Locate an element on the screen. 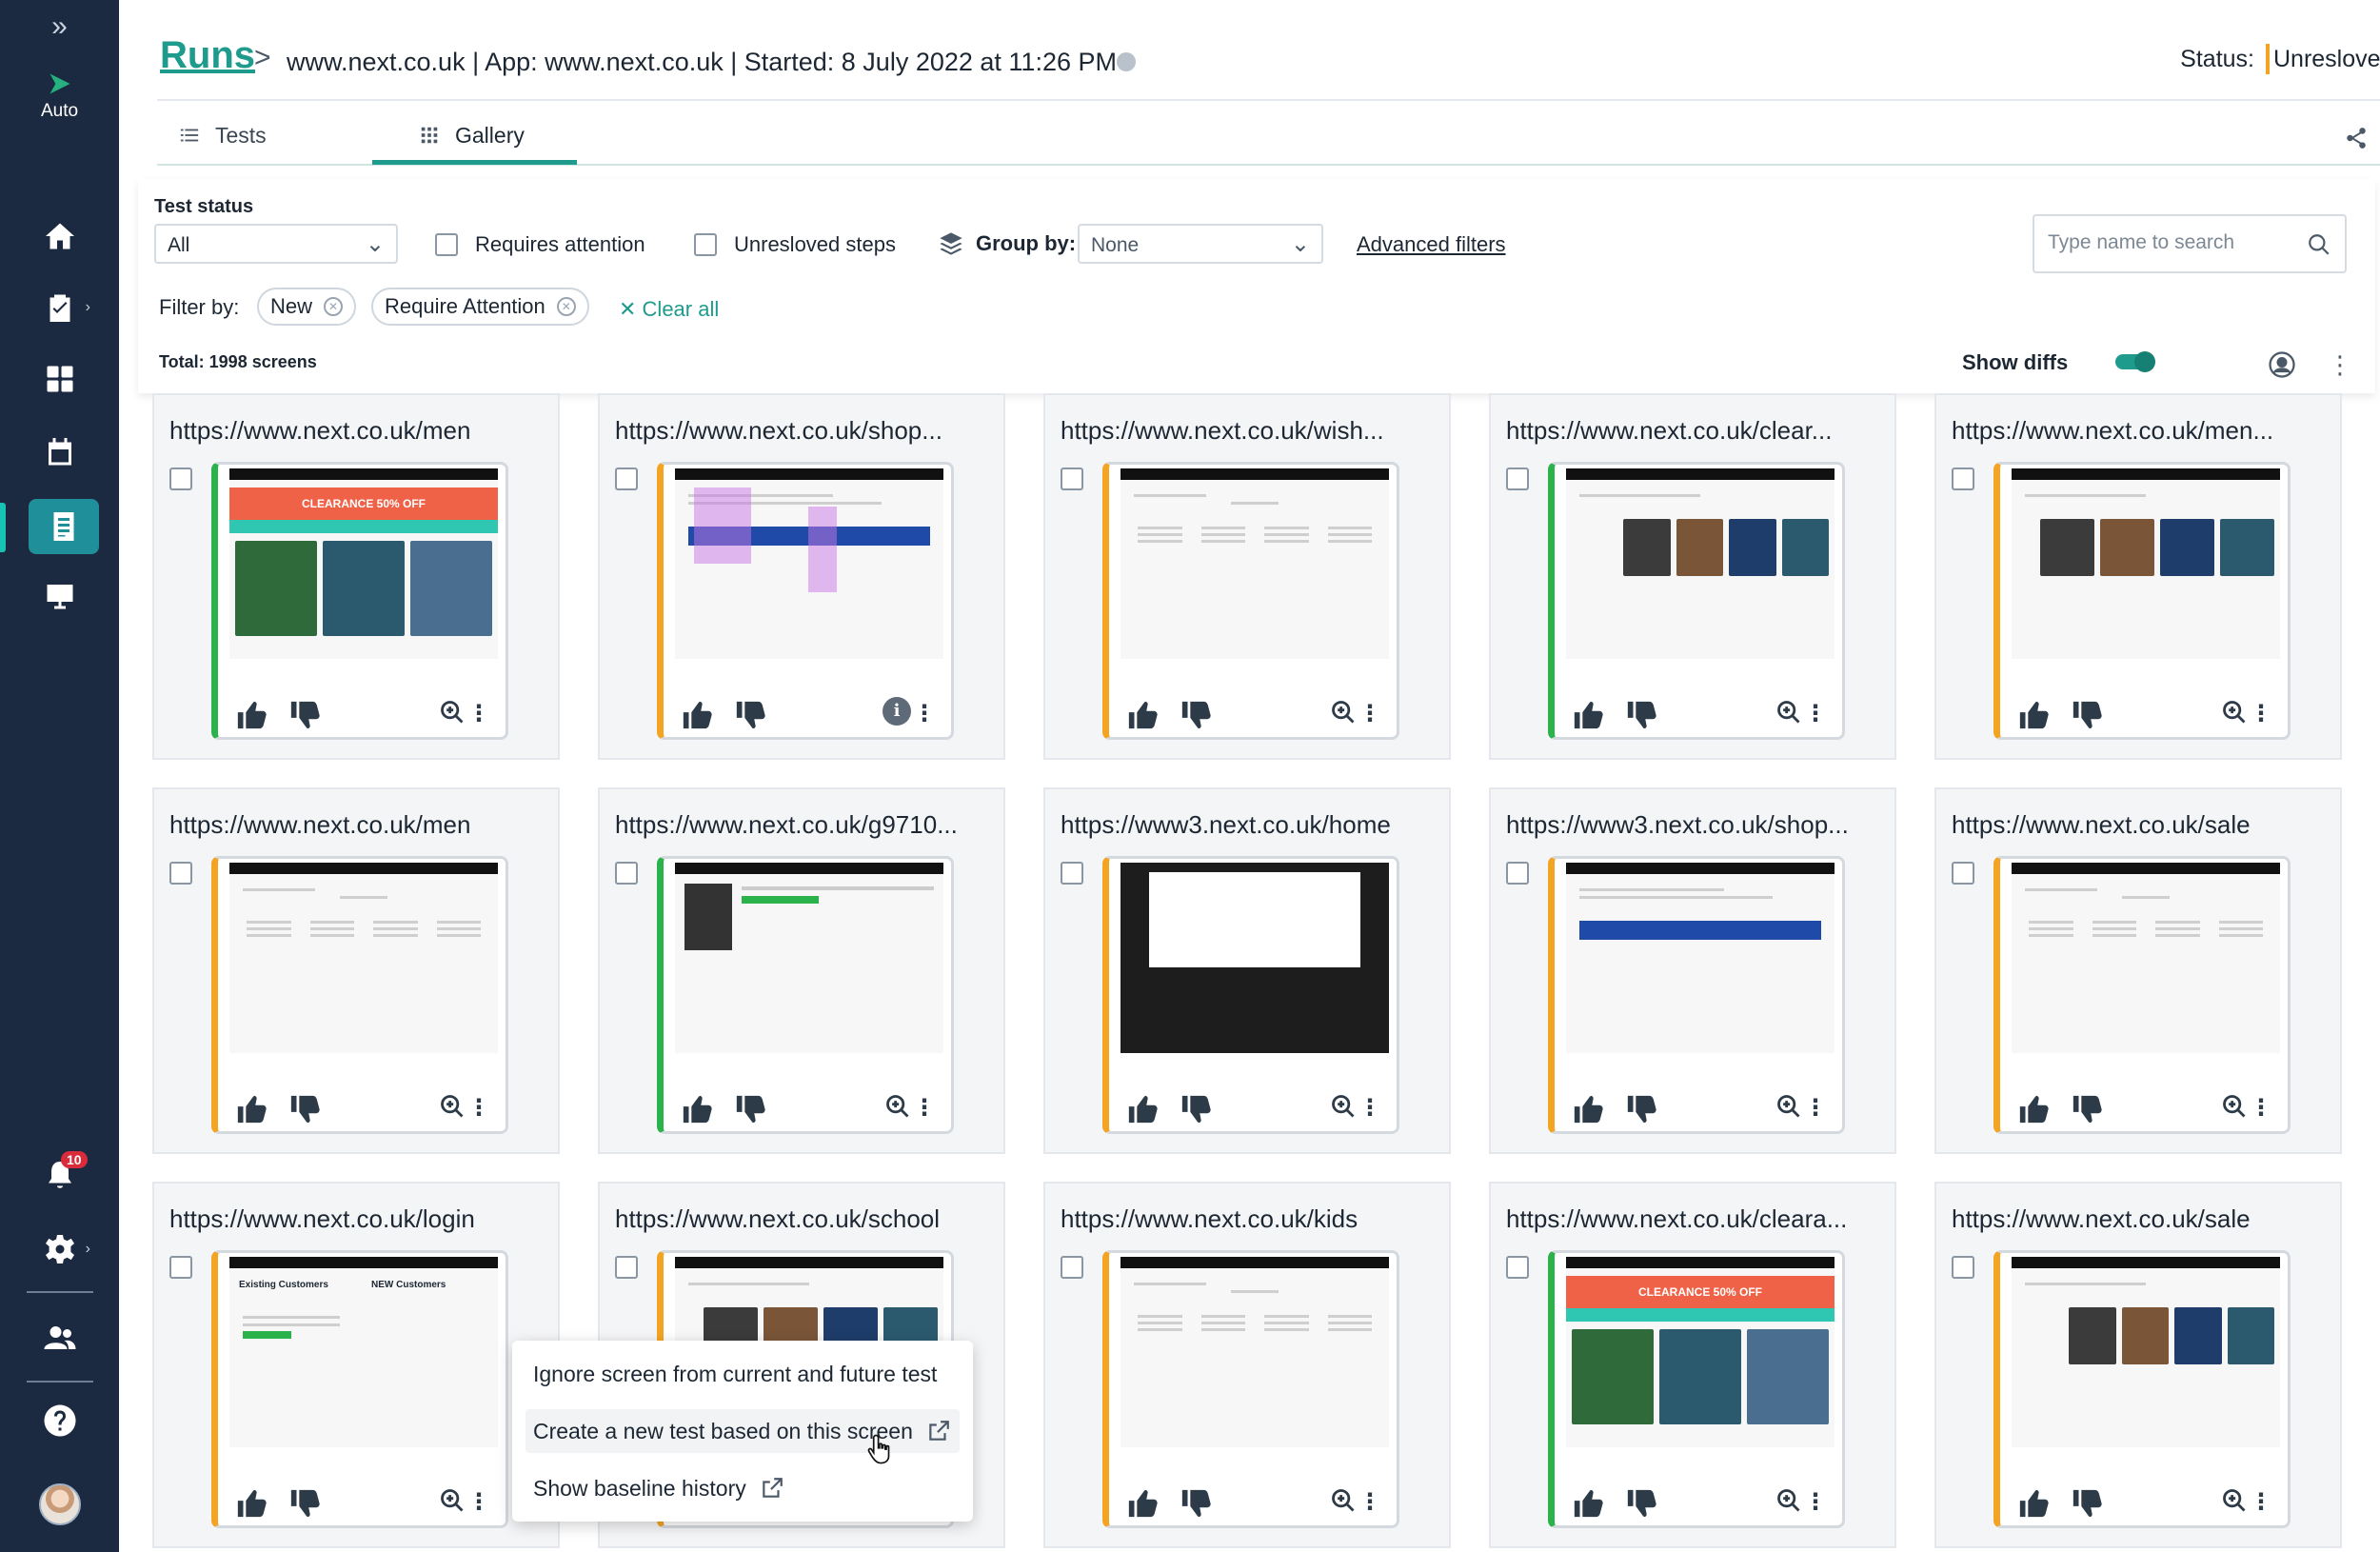  search-icon is located at coordinates (2319, 245).